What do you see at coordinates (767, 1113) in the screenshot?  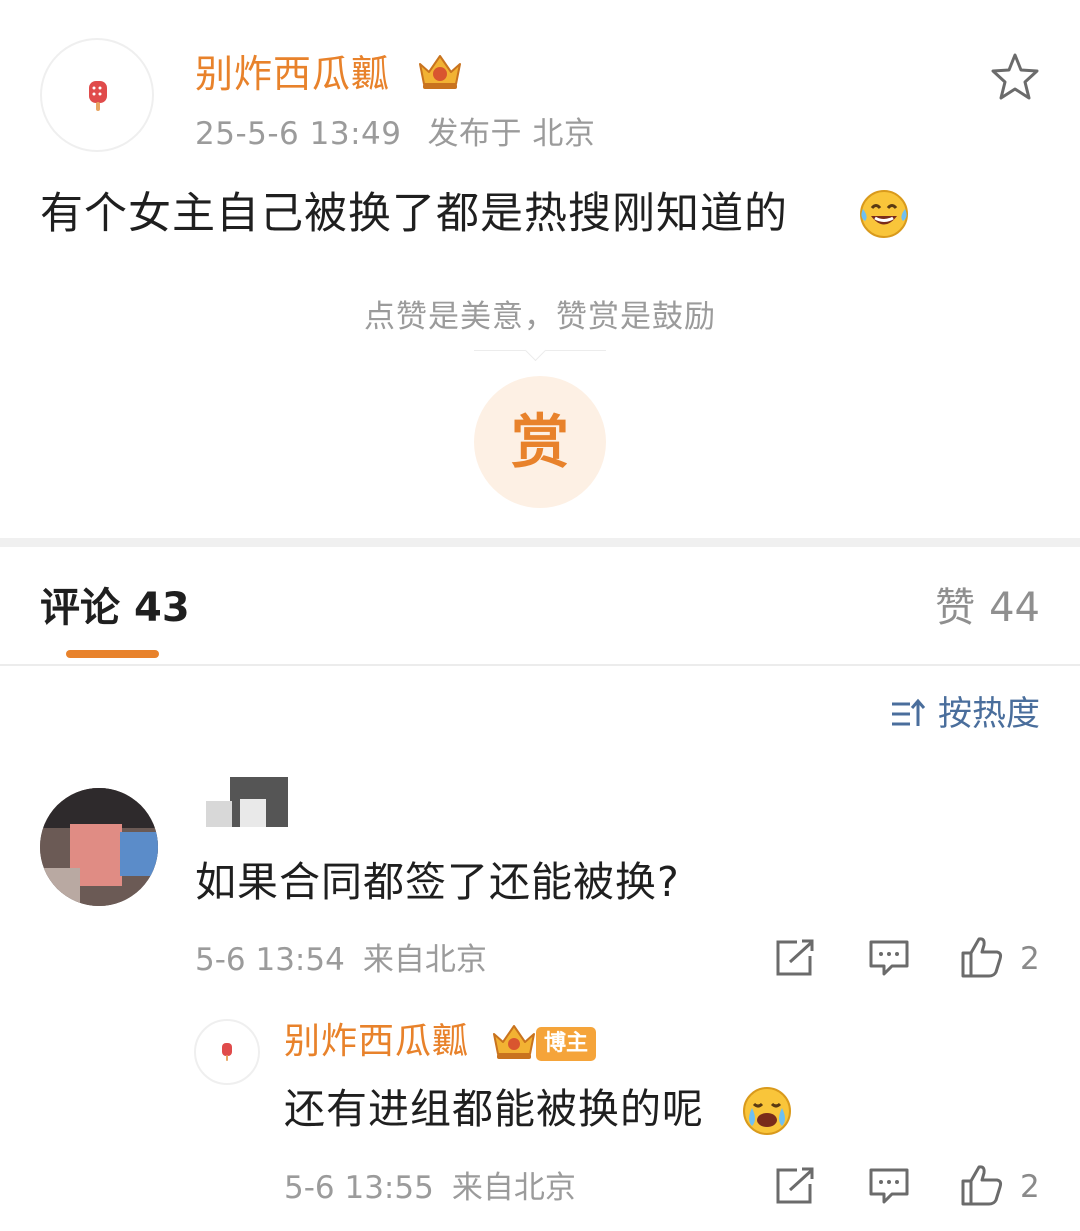 I see `crying-emoji-icon` at bounding box center [767, 1113].